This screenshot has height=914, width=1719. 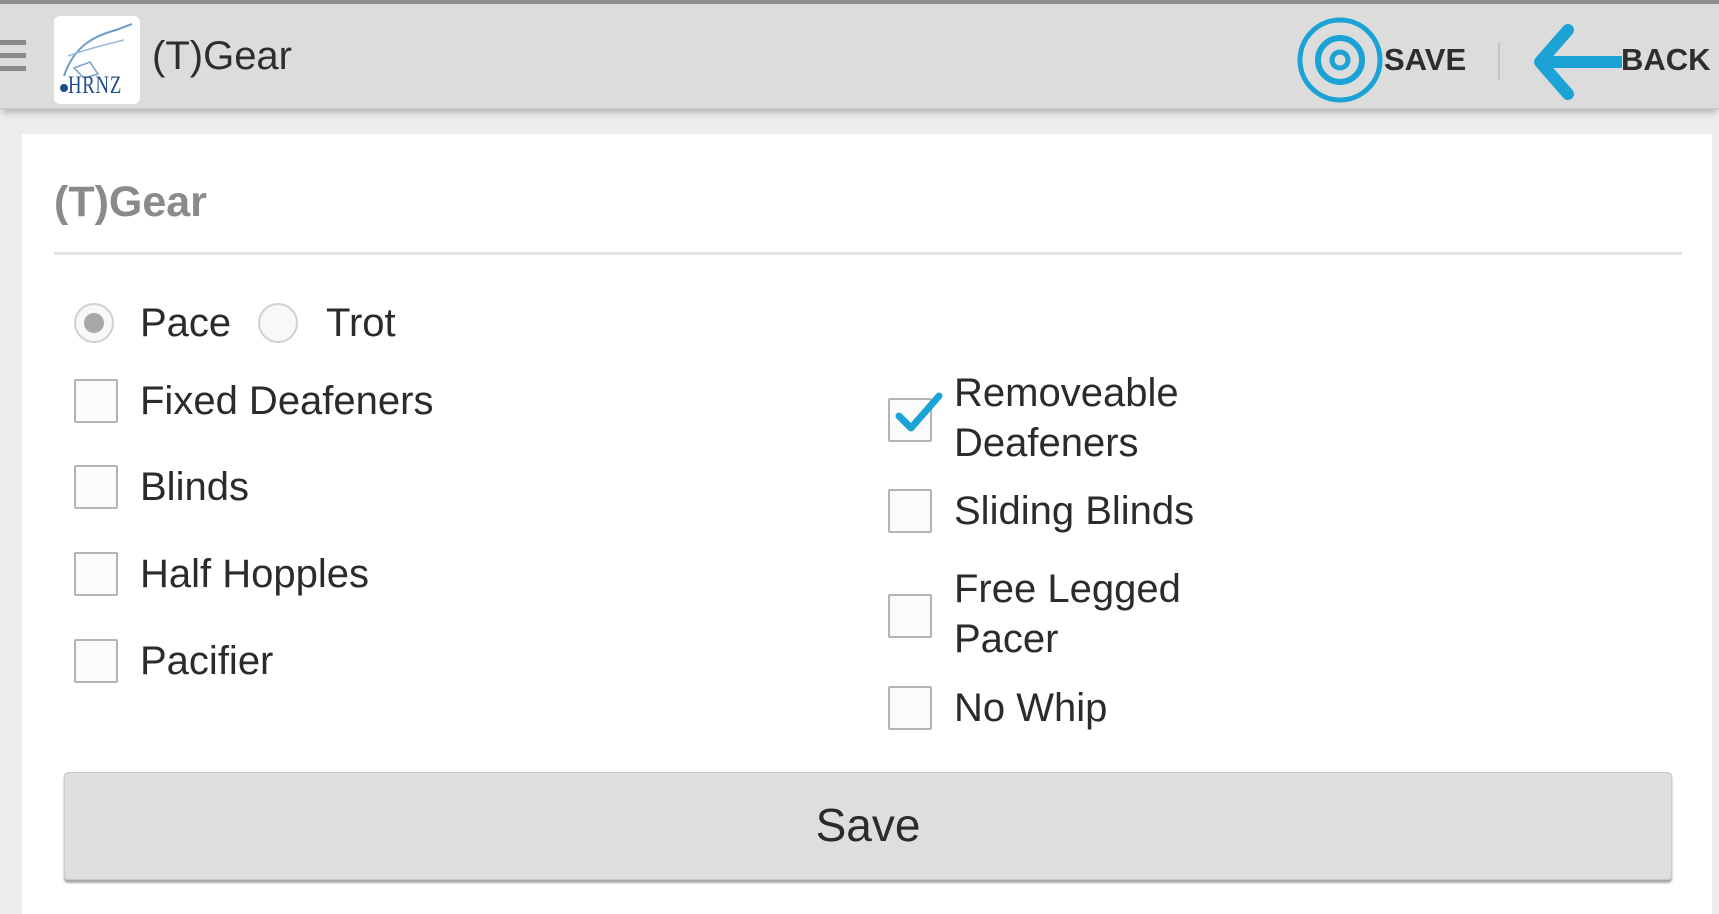 I want to click on radio-label: Trot, so click(x=361, y=323).